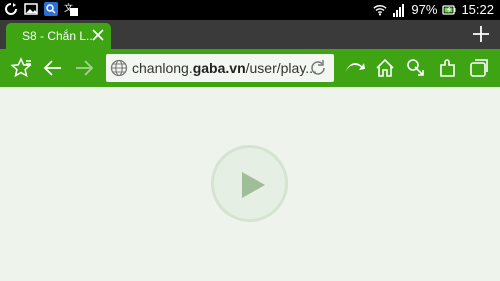 The width and height of the screenshot is (500, 281). What do you see at coordinates (477, 9) in the screenshot?
I see `clock: 15:22` at bounding box center [477, 9].